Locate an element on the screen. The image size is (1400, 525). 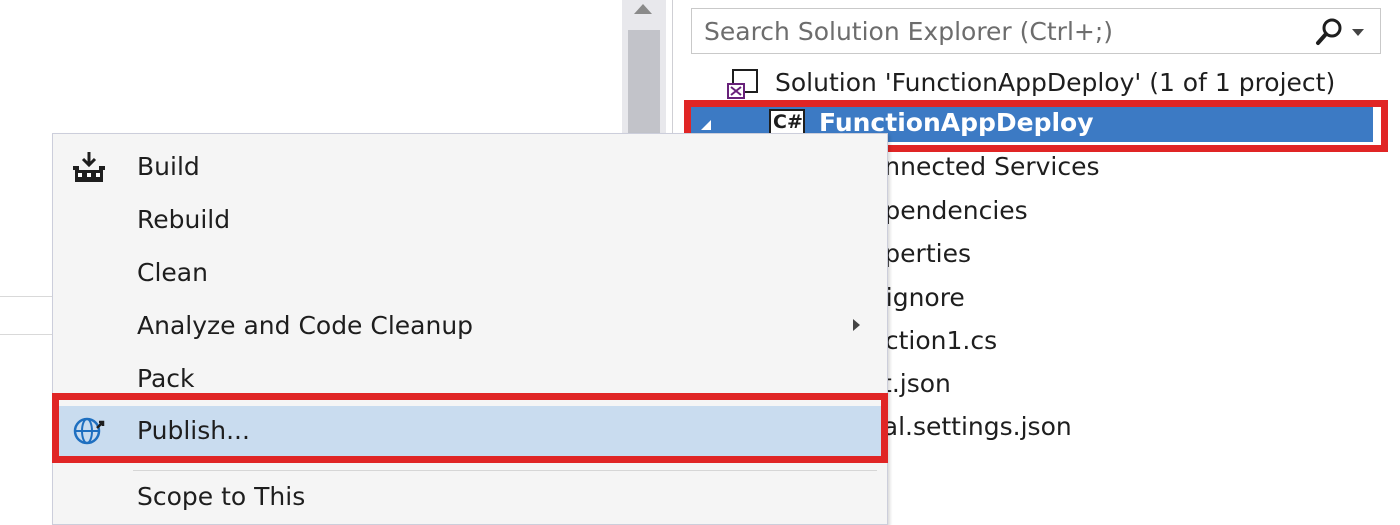
search-input is located at coordinates (984, 31).